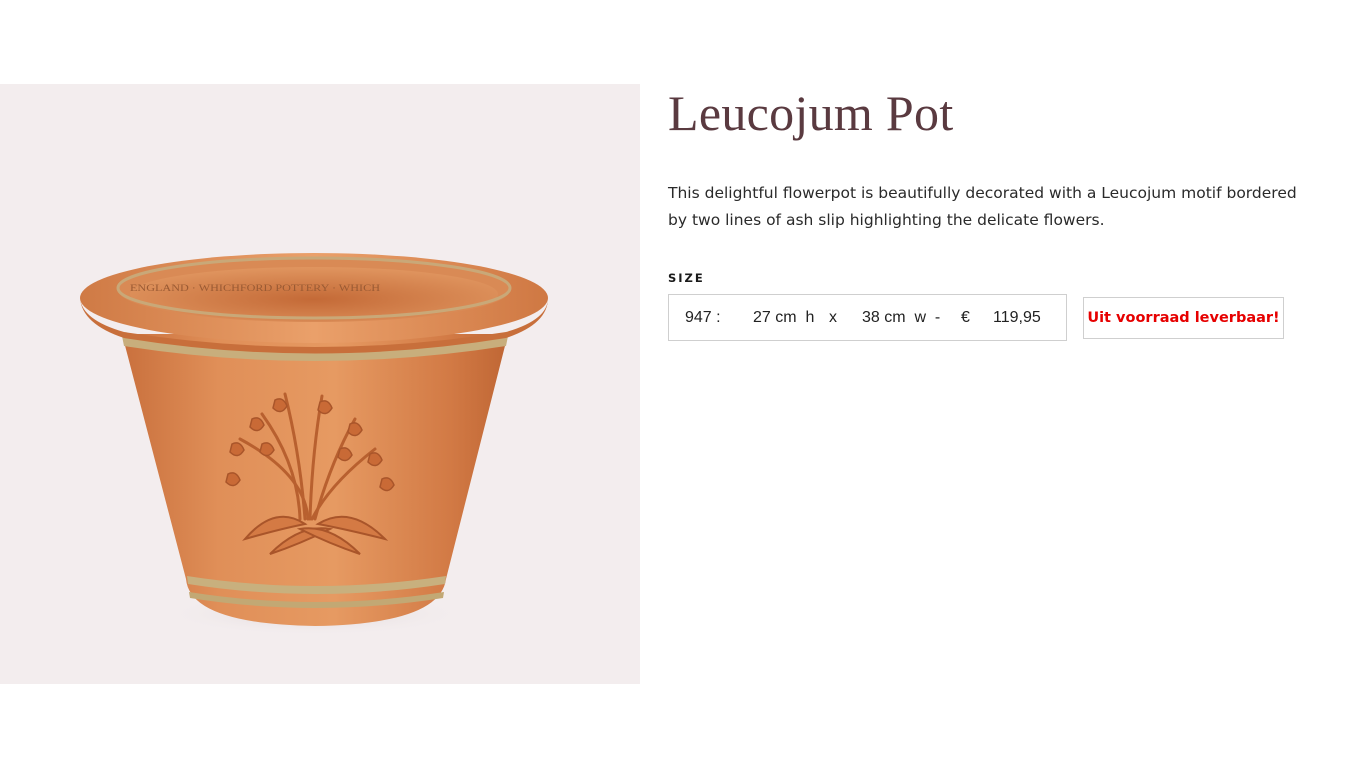  What do you see at coordinates (811, 113) in the screenshot?
I see `product-title: Leucojum Pot` at bounding box center [811, 113].